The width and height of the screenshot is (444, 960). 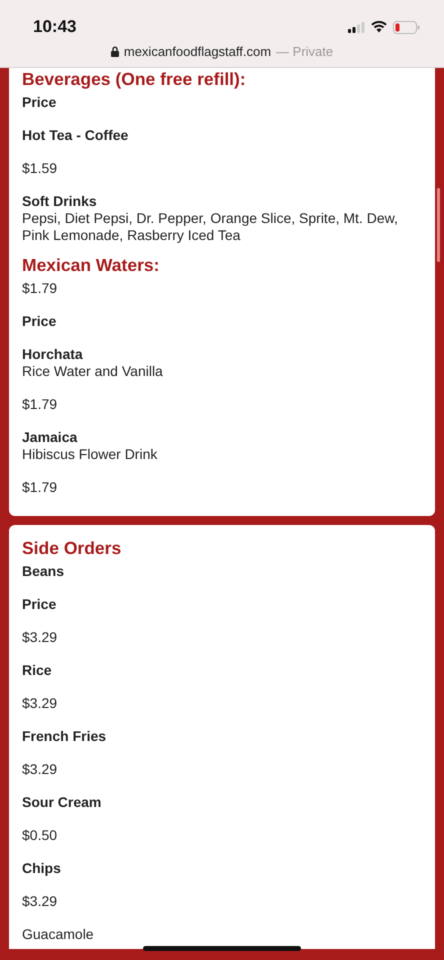 I want to click on item-text: Pepsi, Diet Pepsi, Dr. Pepper, Orange Slice, Sprite, Mt. Dew, Pink Lemonade, Rasberry Iced Tea, so click(x=210, y=227).